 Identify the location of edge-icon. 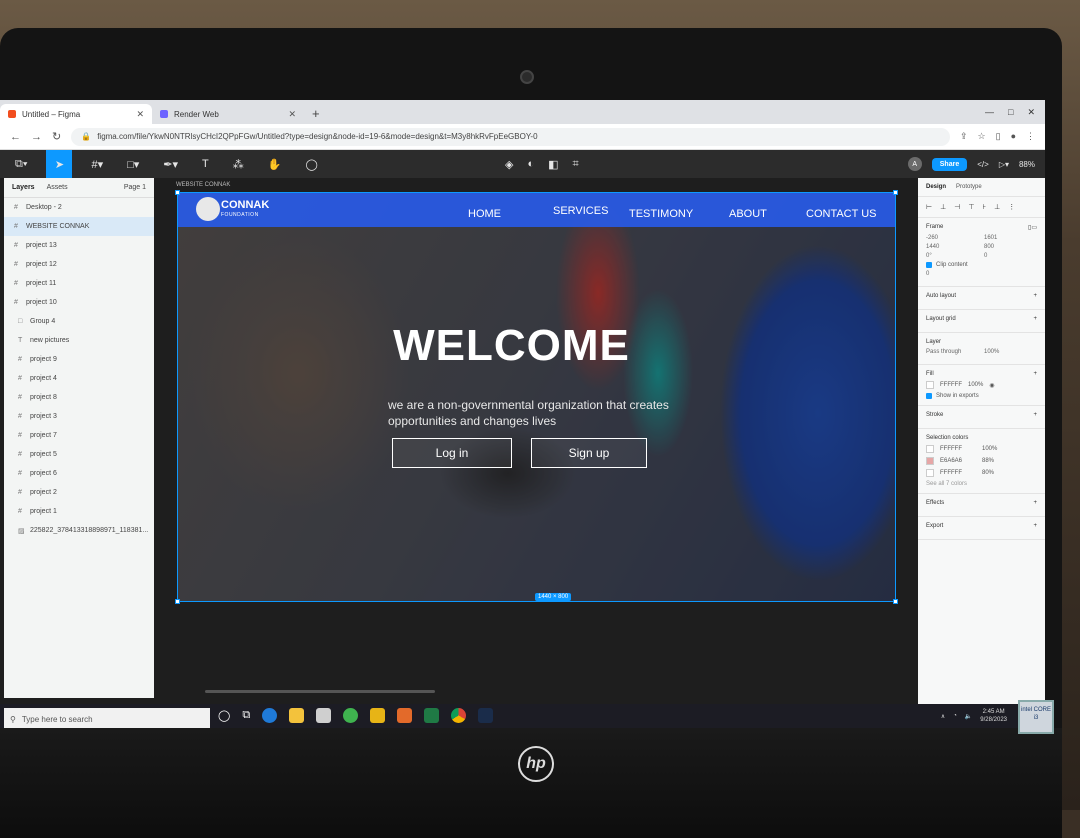
(269, 715).